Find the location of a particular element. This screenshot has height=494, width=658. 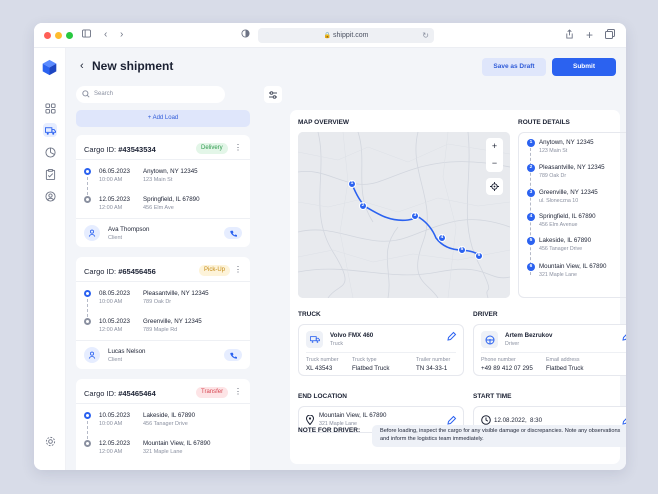

crosshair-icon is located at coordinates (494, 186).